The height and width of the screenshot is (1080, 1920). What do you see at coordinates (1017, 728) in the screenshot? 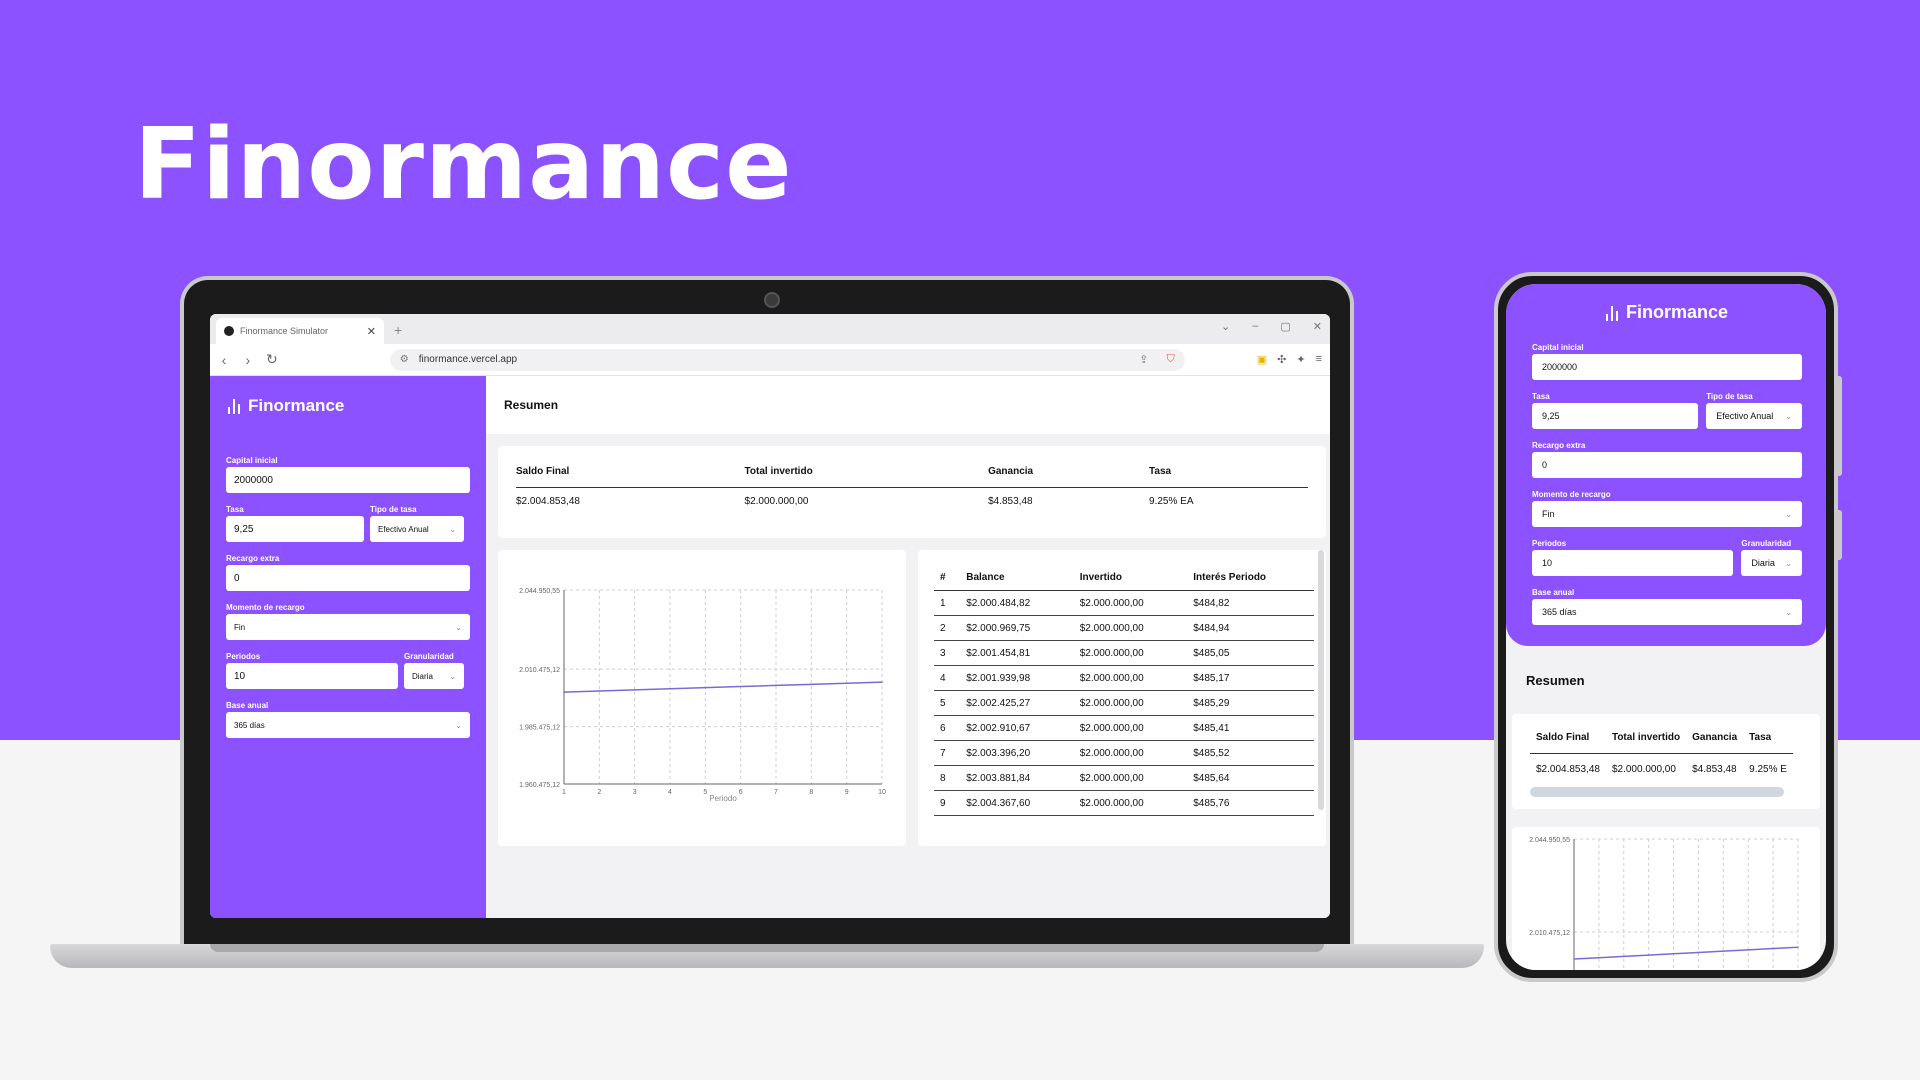
I see `table-cell: $2.002.910,67` at bounding box center [1017, 728].